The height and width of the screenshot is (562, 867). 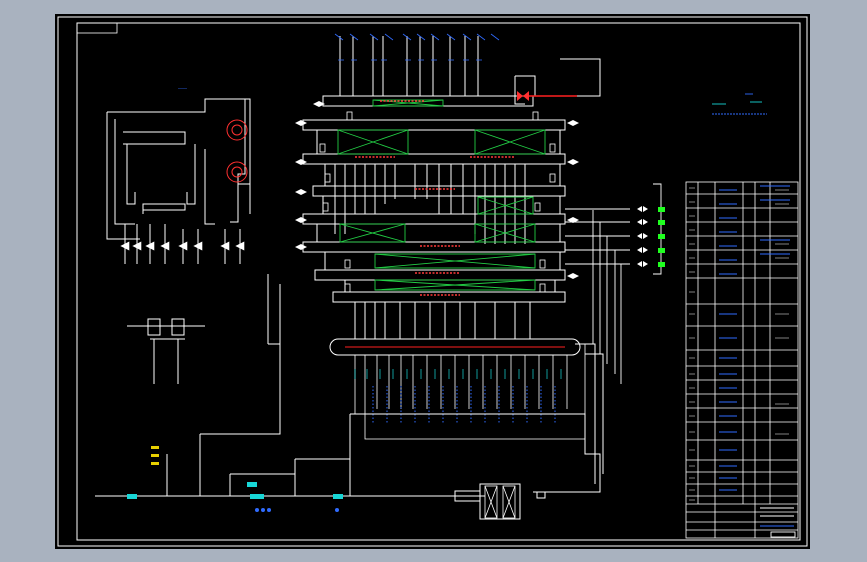 I want to click on heat-exchange-panels, so click(x=441, y=195).